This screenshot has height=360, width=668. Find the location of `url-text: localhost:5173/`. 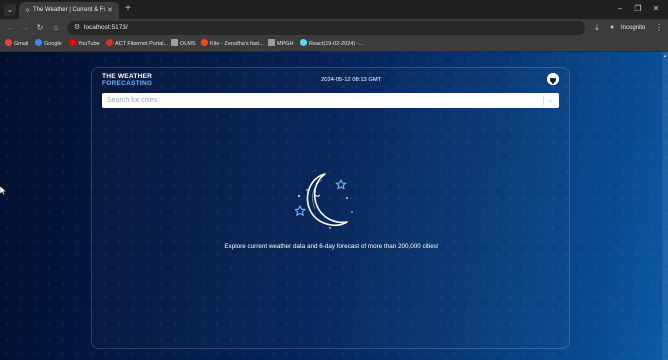

url-text: localhost:5173/ is located at coordinates (106, 27).